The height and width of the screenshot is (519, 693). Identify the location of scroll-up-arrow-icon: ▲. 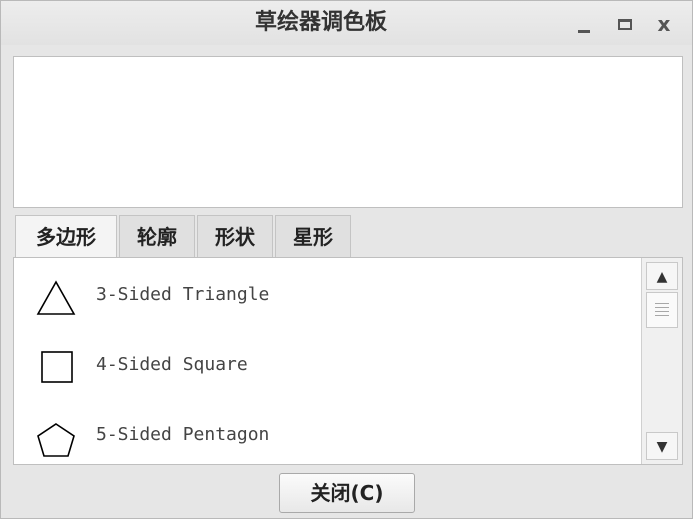
(662, 276).